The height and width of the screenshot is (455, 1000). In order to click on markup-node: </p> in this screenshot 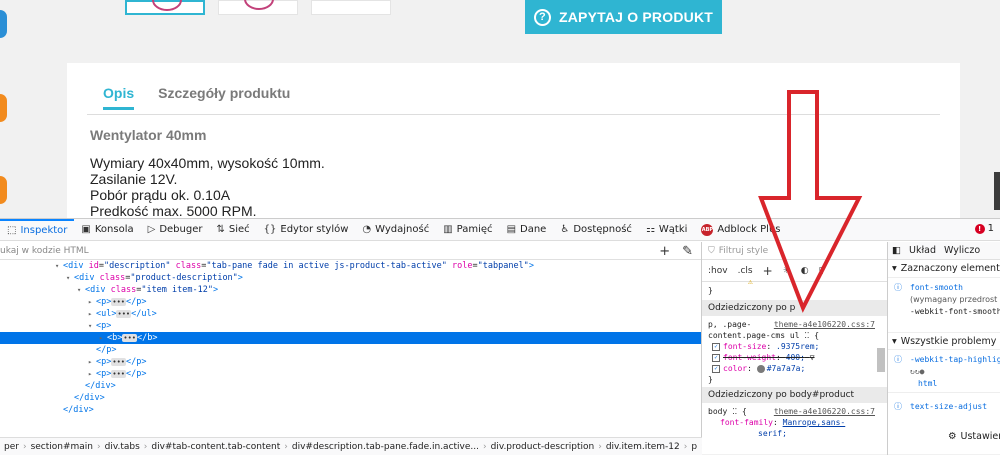, I will do `click(350, 350)`.